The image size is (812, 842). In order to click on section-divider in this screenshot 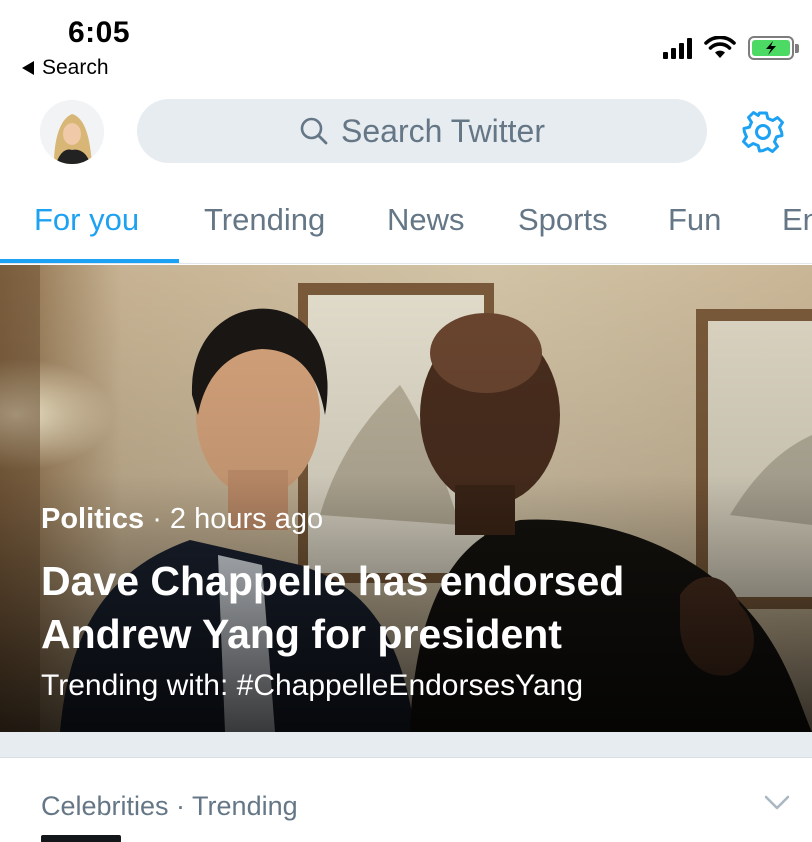, I will do `click(406, 745)`.